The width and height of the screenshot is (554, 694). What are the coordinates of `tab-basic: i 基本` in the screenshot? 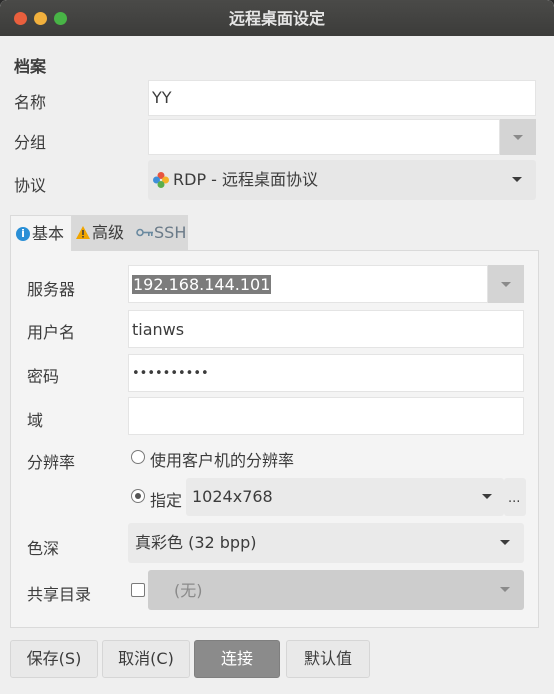 It's located at (41, 233).